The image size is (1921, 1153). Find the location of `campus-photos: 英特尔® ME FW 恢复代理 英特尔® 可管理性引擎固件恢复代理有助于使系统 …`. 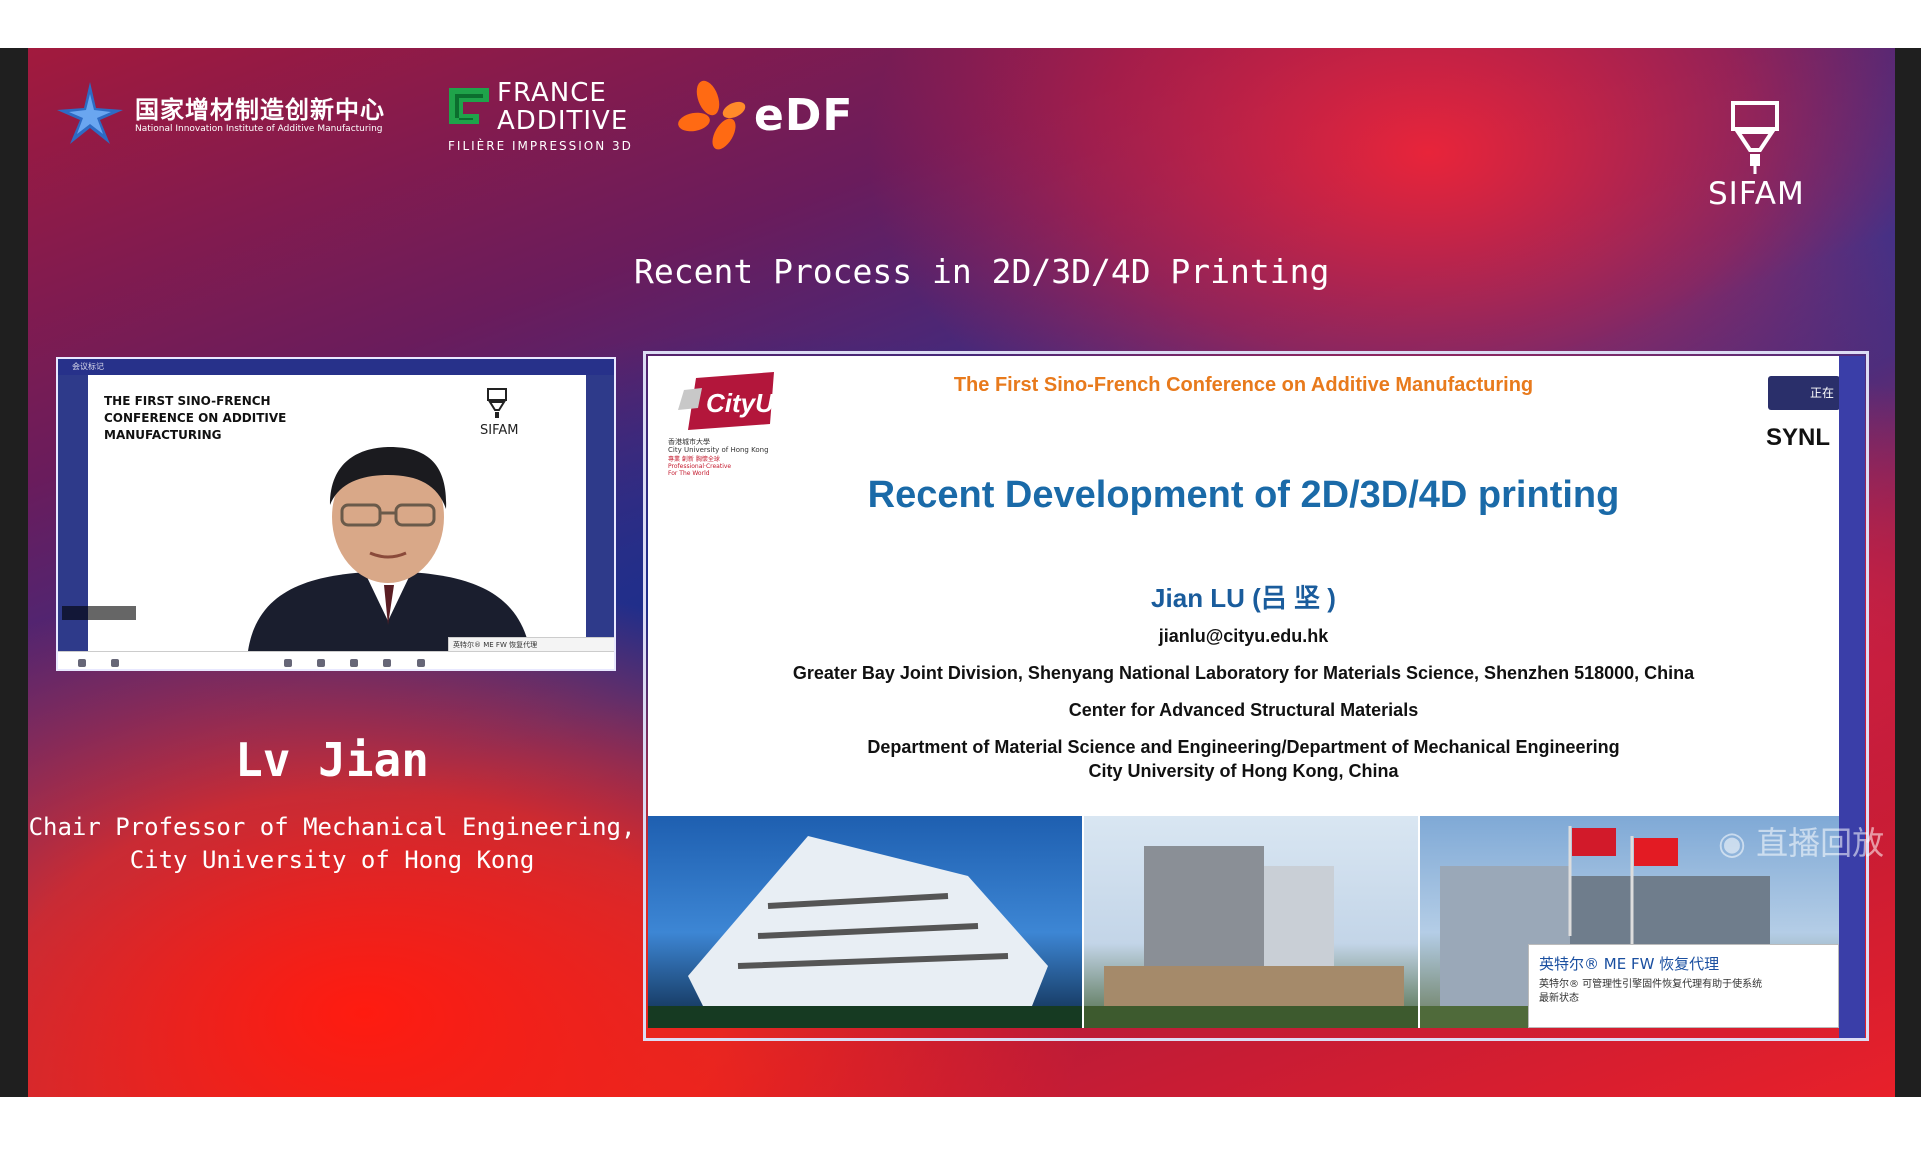

campus-photos: 英特尔® ME FW 恢复代理 英特尔® 可管理性引擎固件恢复代理有助于使系统 … is located at coordinates (1243, 922).